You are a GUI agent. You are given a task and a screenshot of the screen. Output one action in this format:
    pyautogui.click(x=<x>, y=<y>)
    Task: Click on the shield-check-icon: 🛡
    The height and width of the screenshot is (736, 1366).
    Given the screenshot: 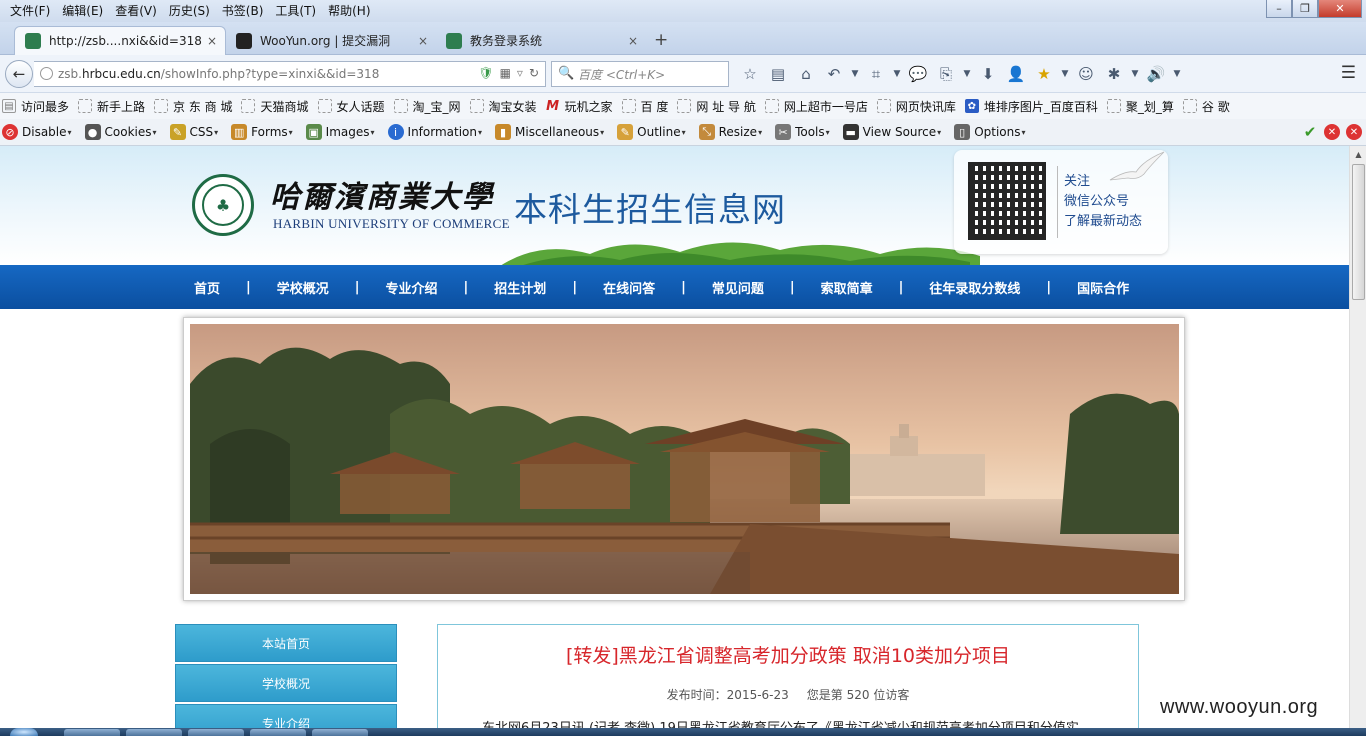 What is the action you would take?
    pyautogui.click(x=485, y=73)
    